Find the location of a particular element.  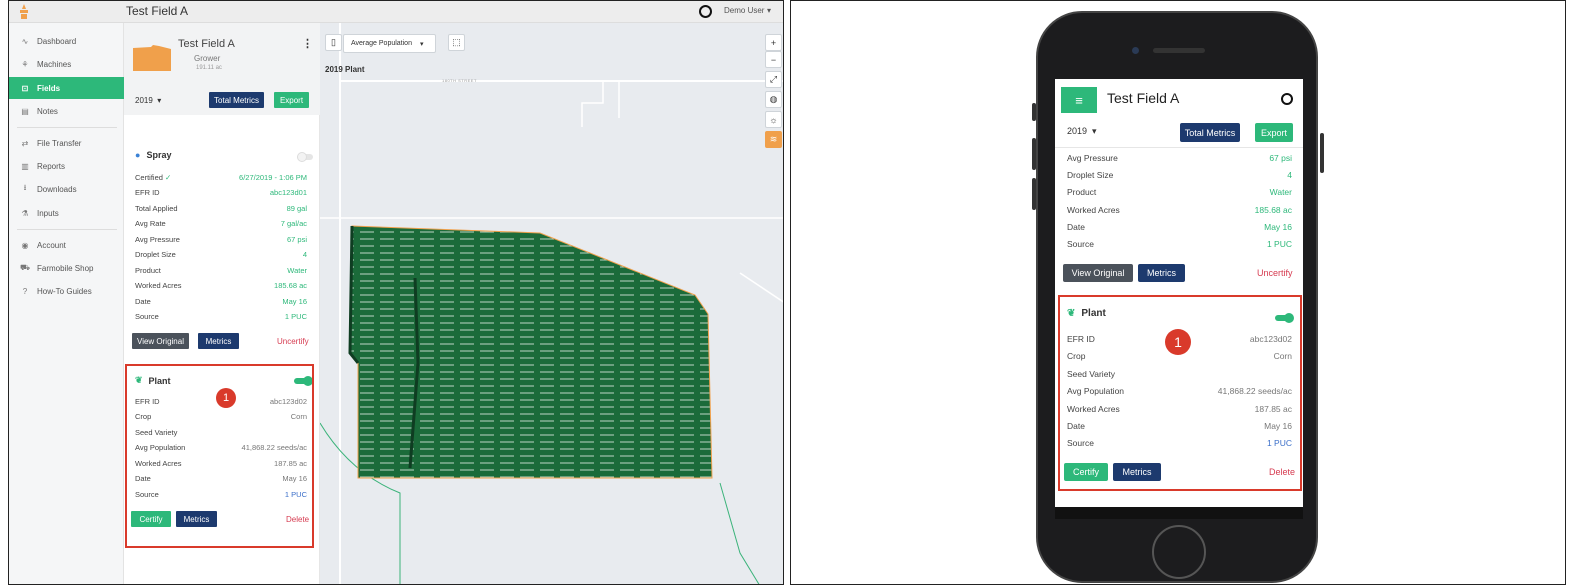

sidebar-item-label: Downloads is located at coordinates (57, 189).